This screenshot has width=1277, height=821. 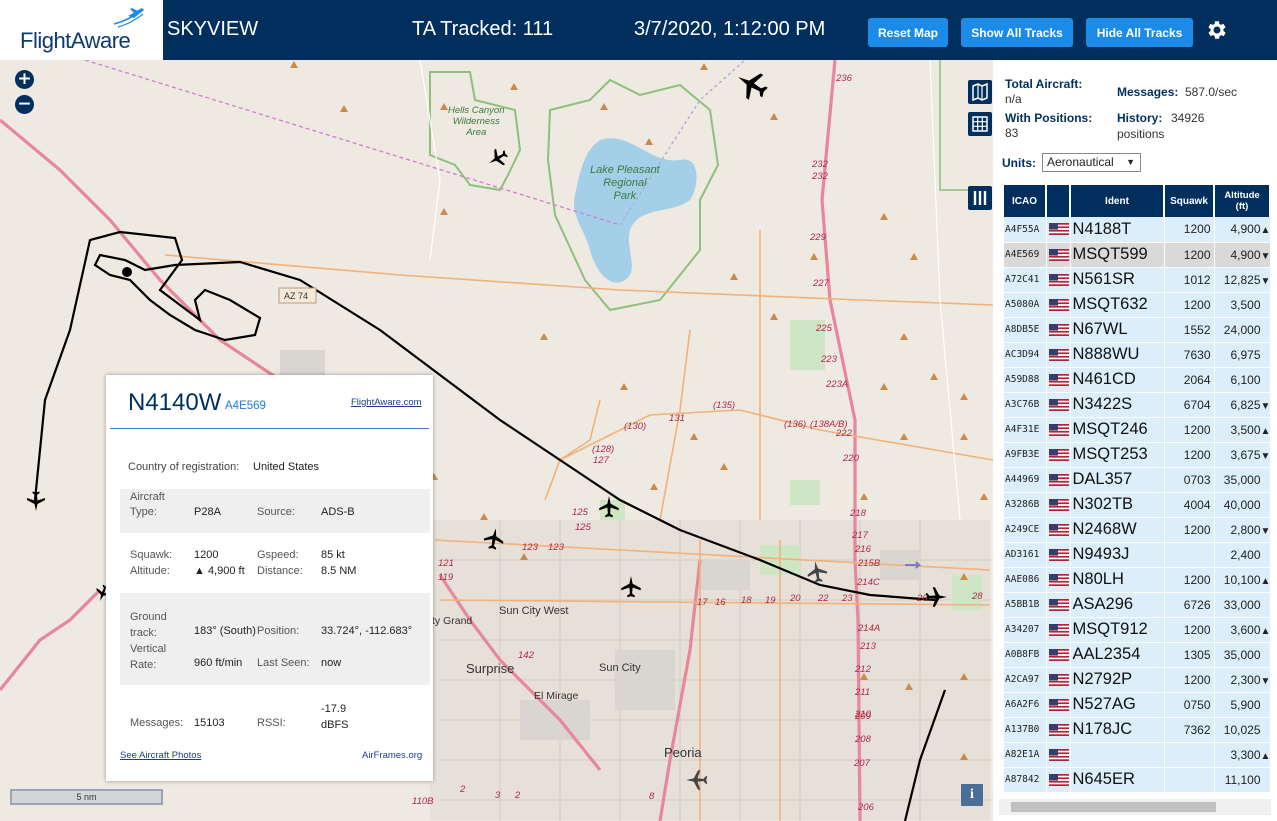 I want to click on table-row: A2CA97 N2792P 1200 2,300▼, so click(x=1137, y=680).